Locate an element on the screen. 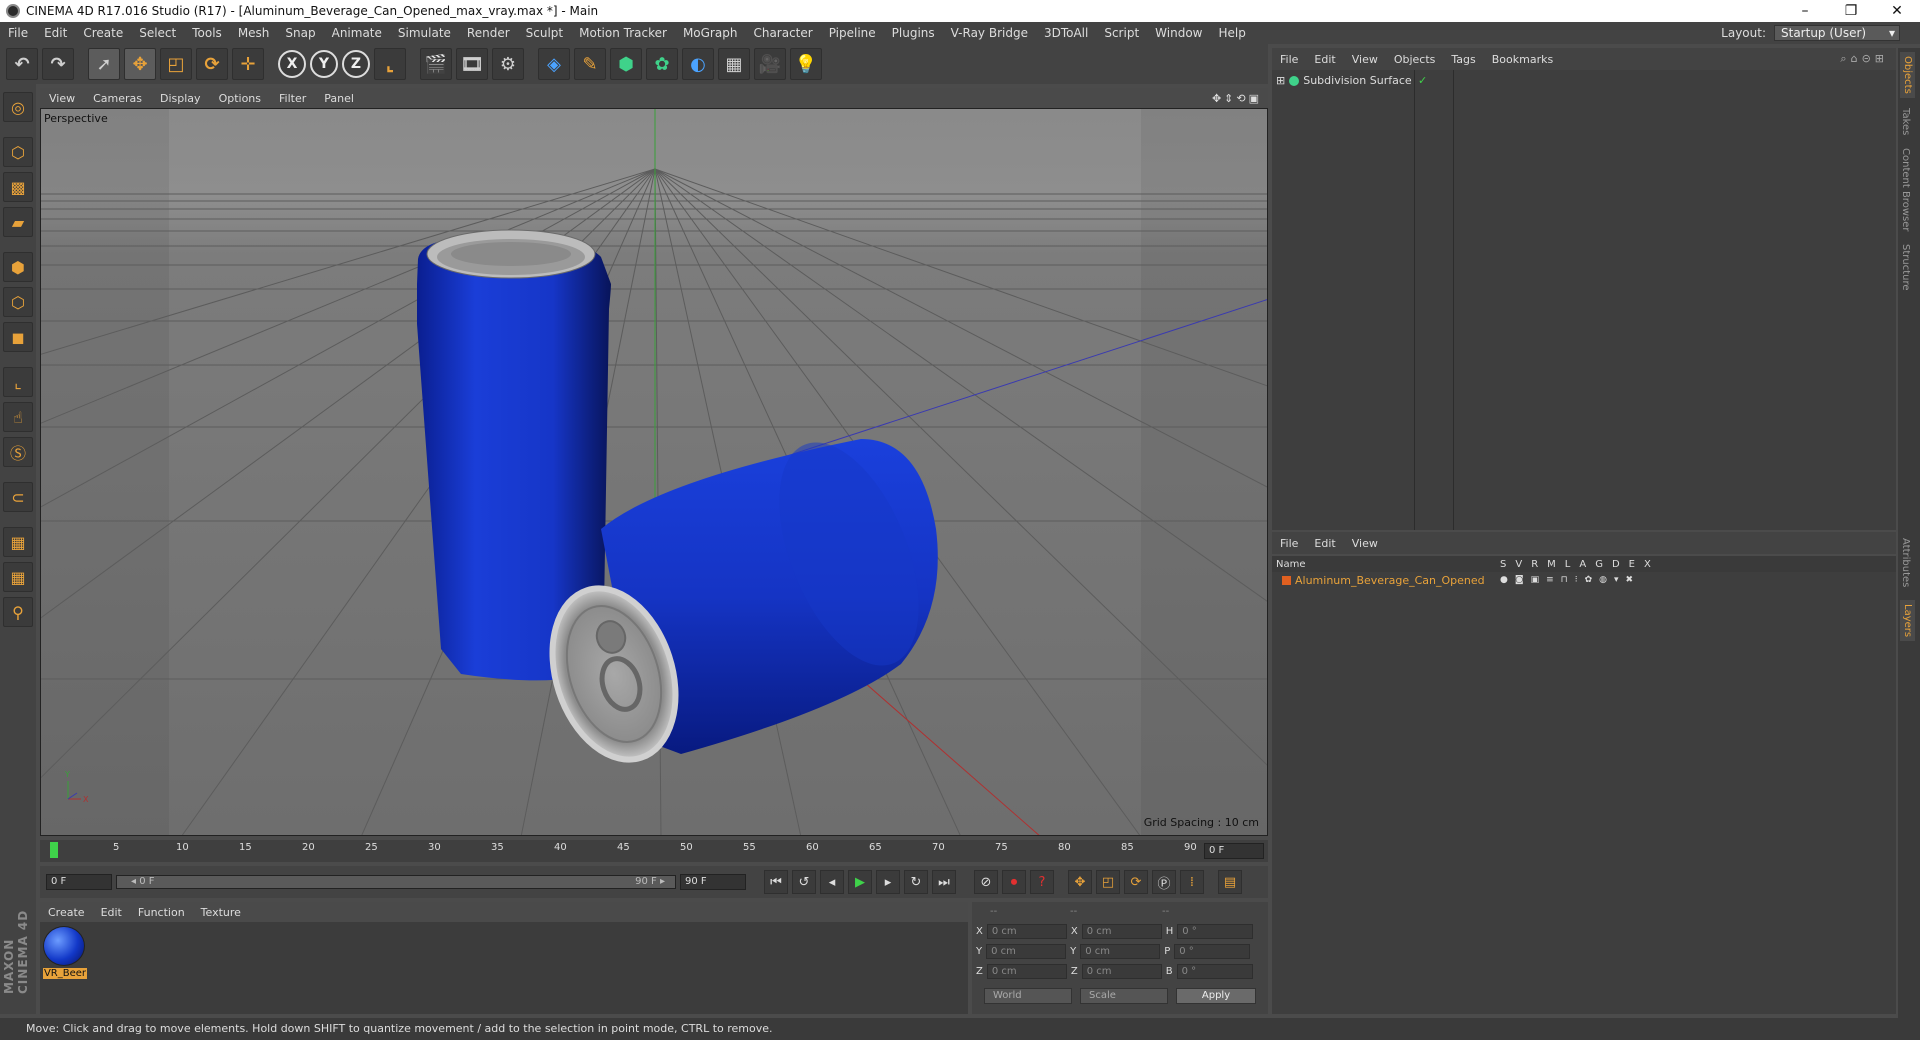  play-icon: ▶ is located at coordinates (860, 882).